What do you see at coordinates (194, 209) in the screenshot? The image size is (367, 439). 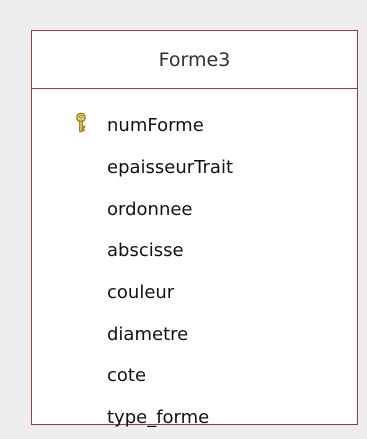 I see `field-row-ordonnee: ordonnee` at bounding box center [194, 209].